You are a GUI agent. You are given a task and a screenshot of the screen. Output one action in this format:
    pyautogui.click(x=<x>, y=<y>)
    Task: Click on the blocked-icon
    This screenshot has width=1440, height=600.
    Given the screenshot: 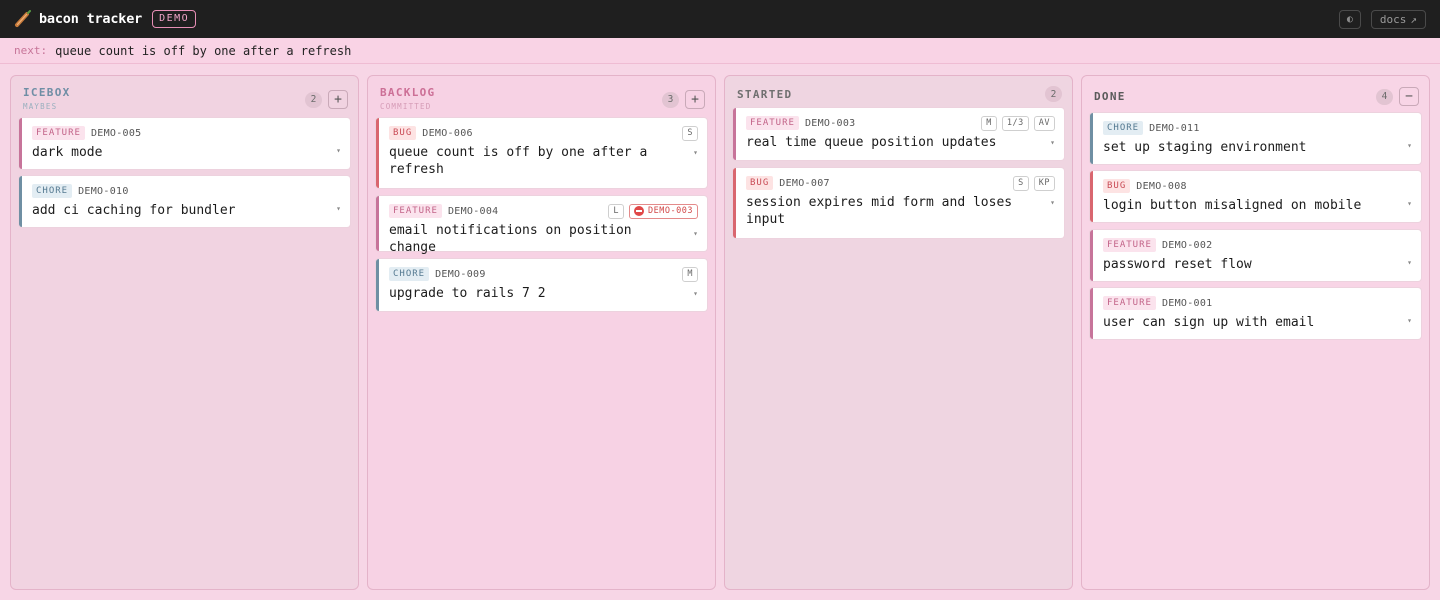 What is the action you would take?
    pyautogui.click(x=639, y=211)
    